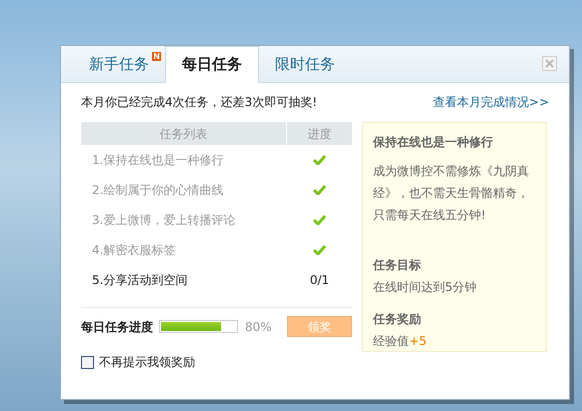  I want to click on monthly-report-link: 查看本月完成情况>>, so click(490, 102).